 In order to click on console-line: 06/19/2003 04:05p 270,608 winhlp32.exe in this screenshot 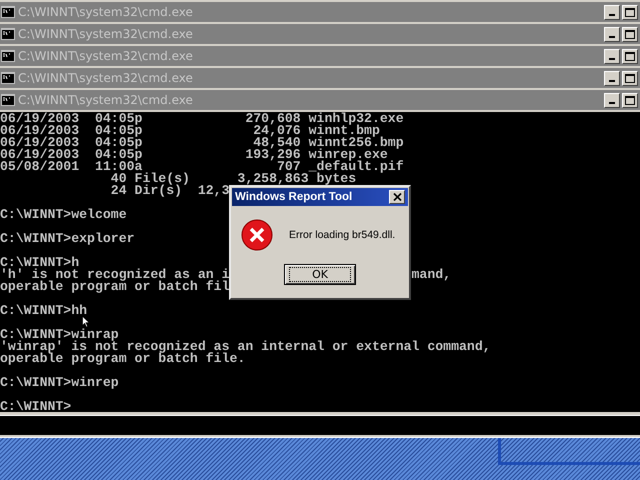, I will do `click(202, 118)`.